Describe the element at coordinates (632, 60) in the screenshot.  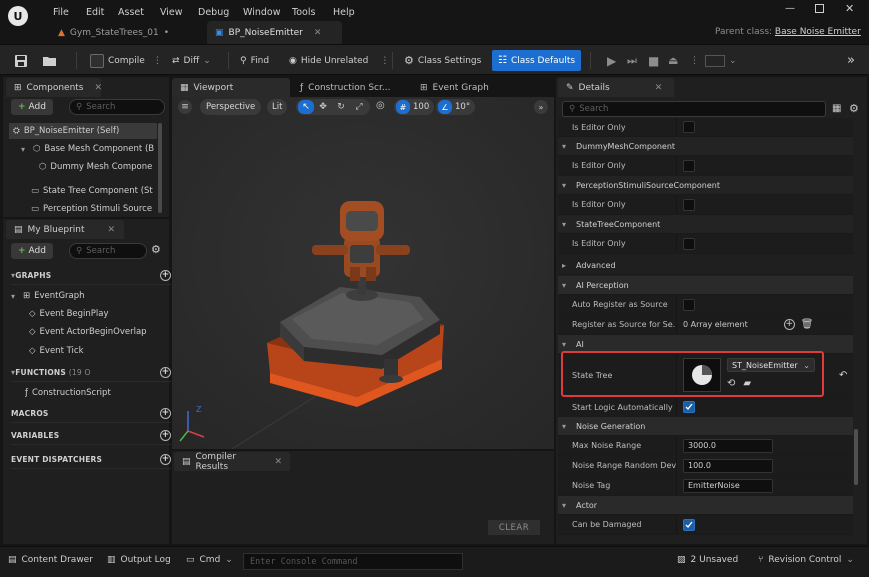
I see `step-icon: ⏭` at that location.